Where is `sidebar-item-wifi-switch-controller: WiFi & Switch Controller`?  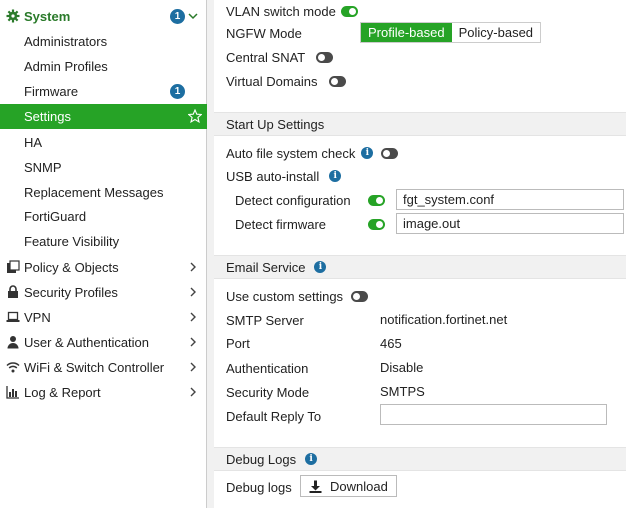 sidebar-item-wifi-switch-controller: WiFi & Switch Controller is located at coordinates (103, 367).